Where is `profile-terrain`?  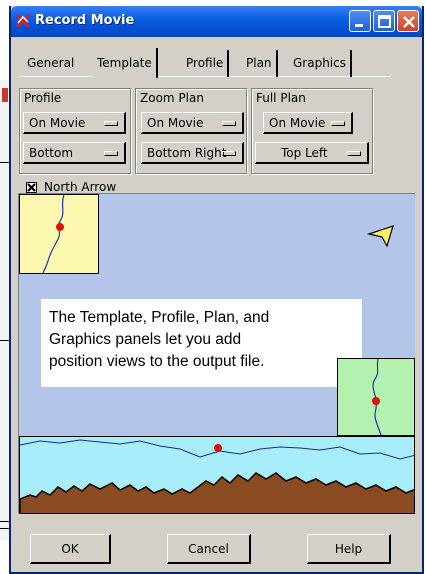
profile-terrain is located at coordinates (217, 492).